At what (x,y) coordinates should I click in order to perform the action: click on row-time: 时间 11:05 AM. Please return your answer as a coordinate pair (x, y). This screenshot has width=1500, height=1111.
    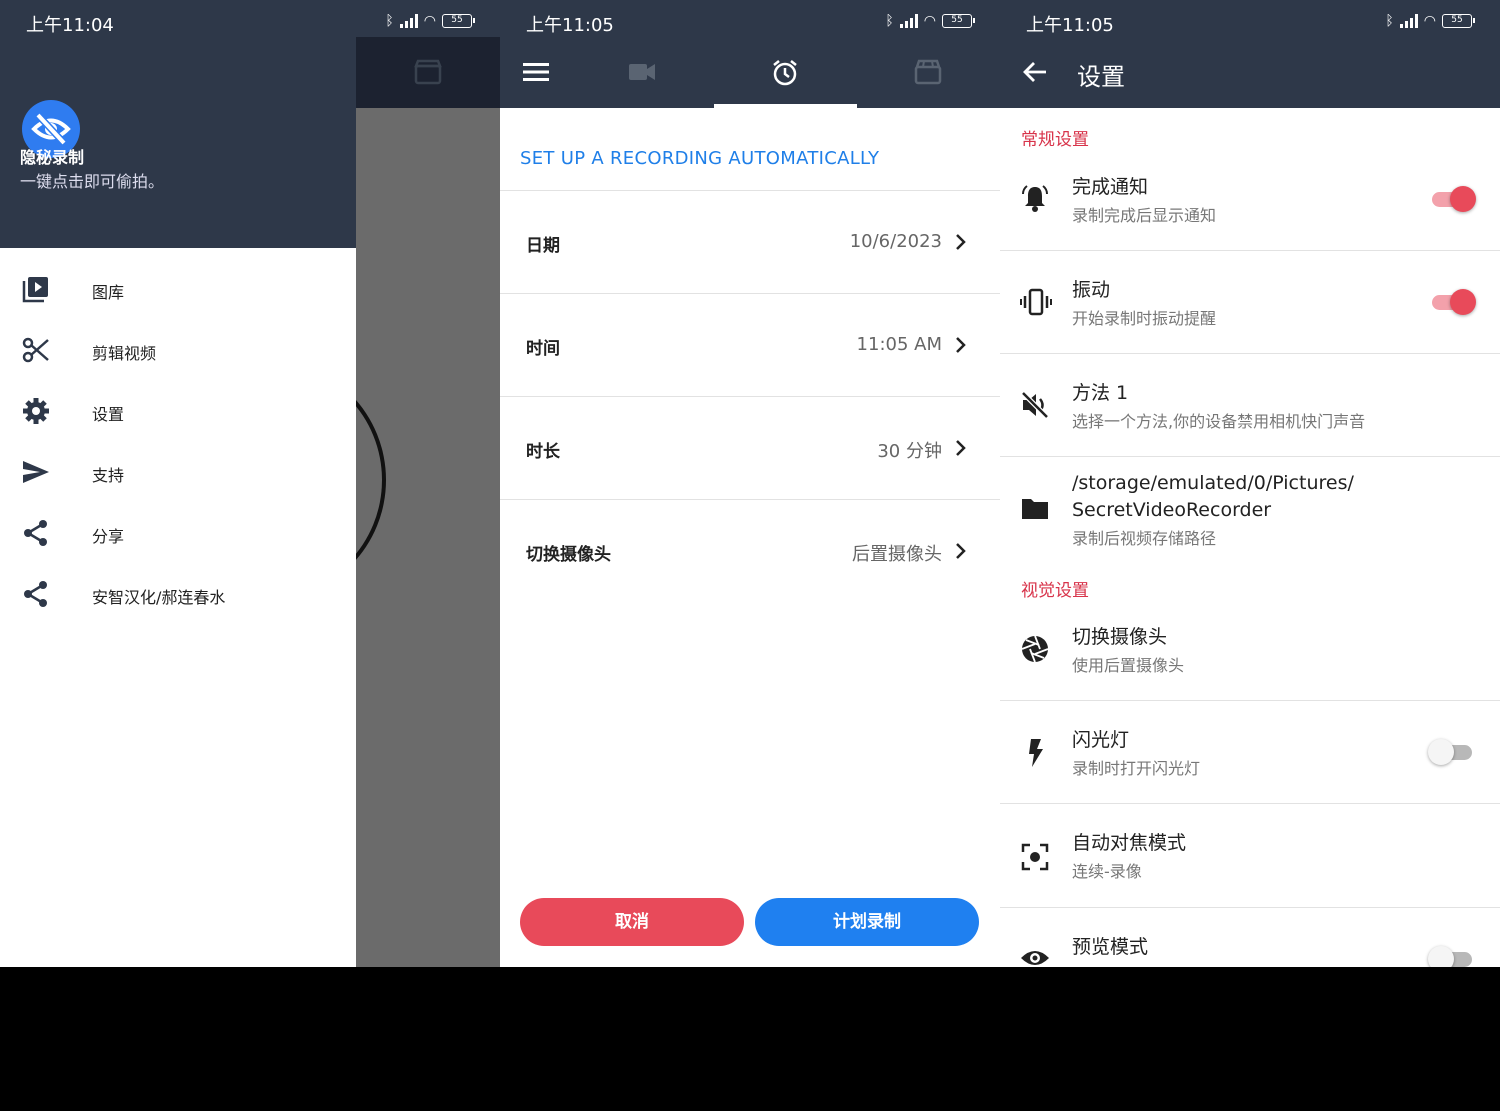
    Looking at the image, I should click on (750, 344).